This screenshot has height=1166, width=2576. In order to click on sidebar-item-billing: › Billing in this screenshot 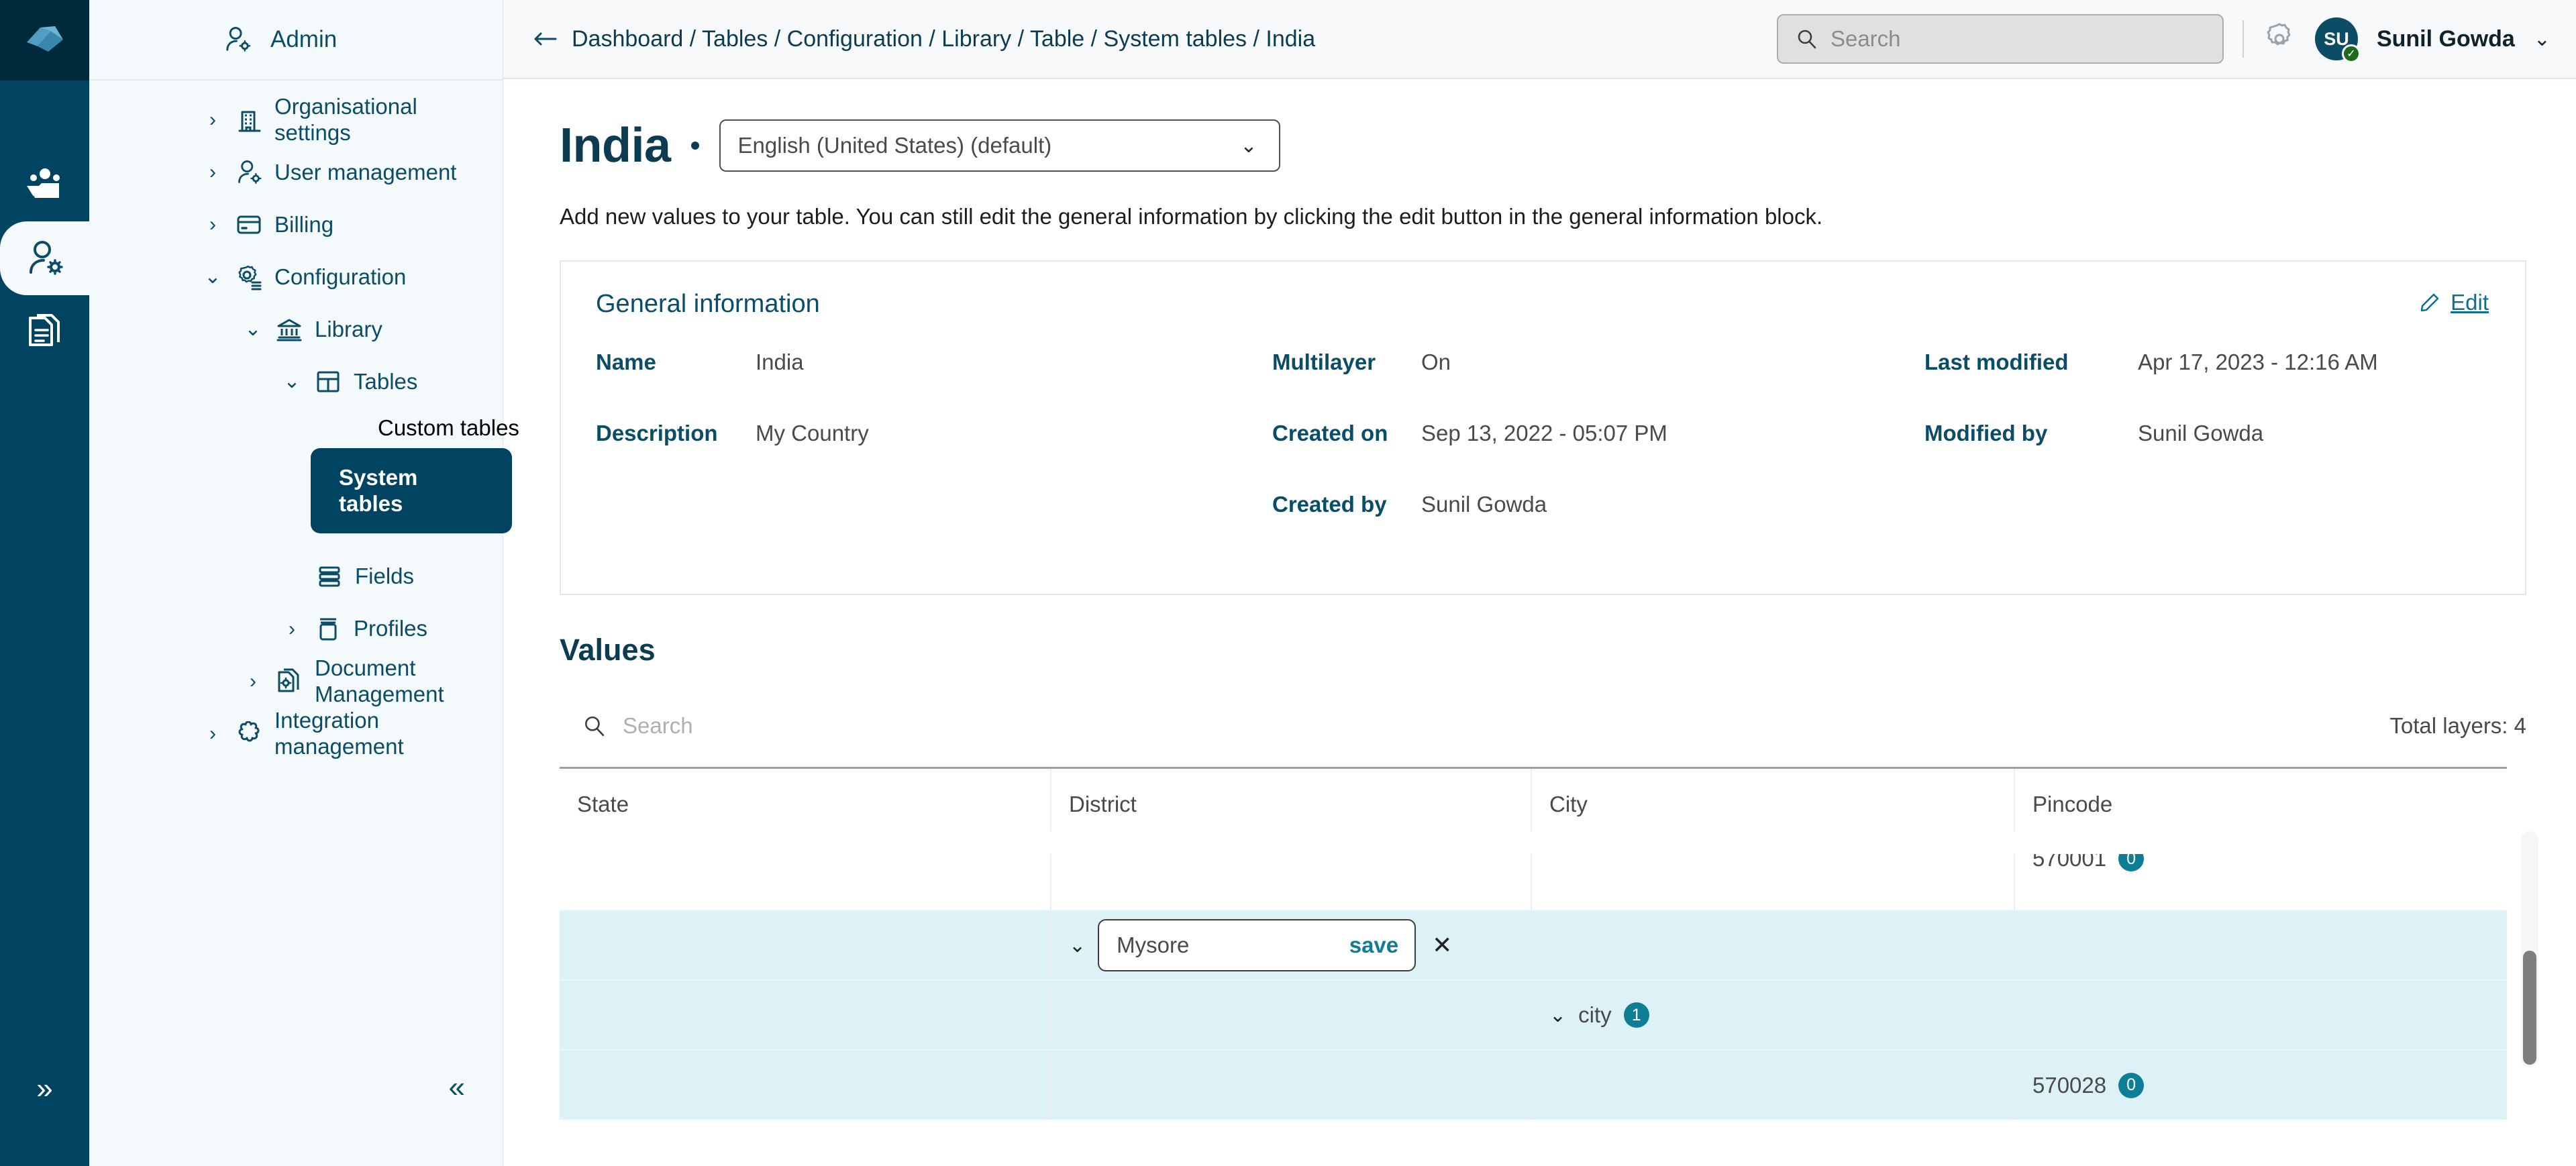, I will do `click(296, 225)`.